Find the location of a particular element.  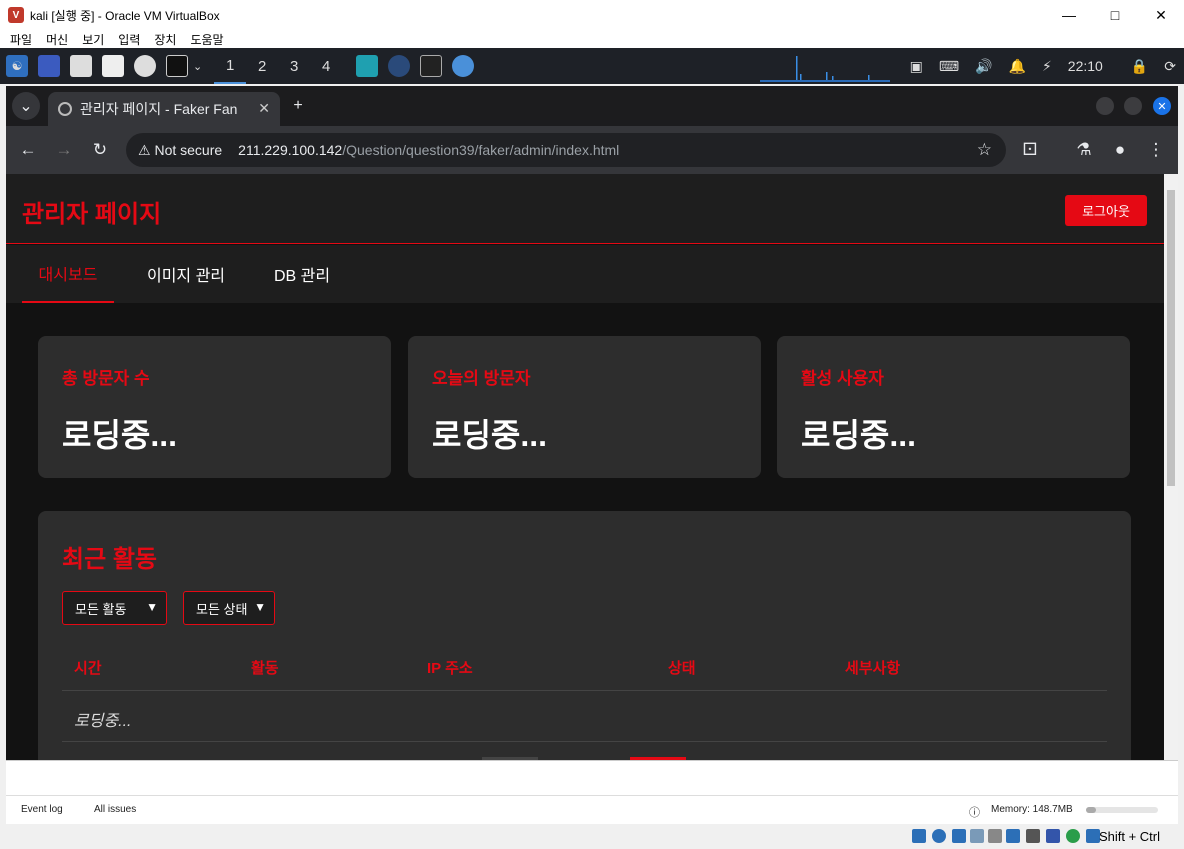

menu-file: 파일 is located at coordinates (21, 39).